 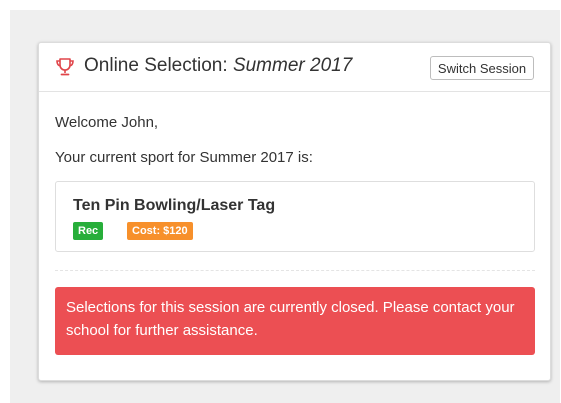 I want to click on page-title: Online Selection: Summer 2017, so click(x=218, y=66).